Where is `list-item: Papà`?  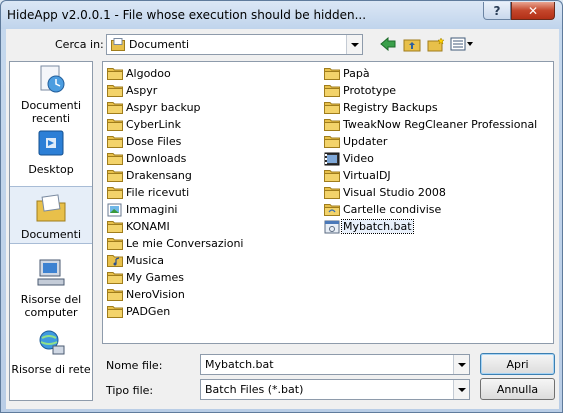
list-item: Papà is located at coordinates (431, 73).